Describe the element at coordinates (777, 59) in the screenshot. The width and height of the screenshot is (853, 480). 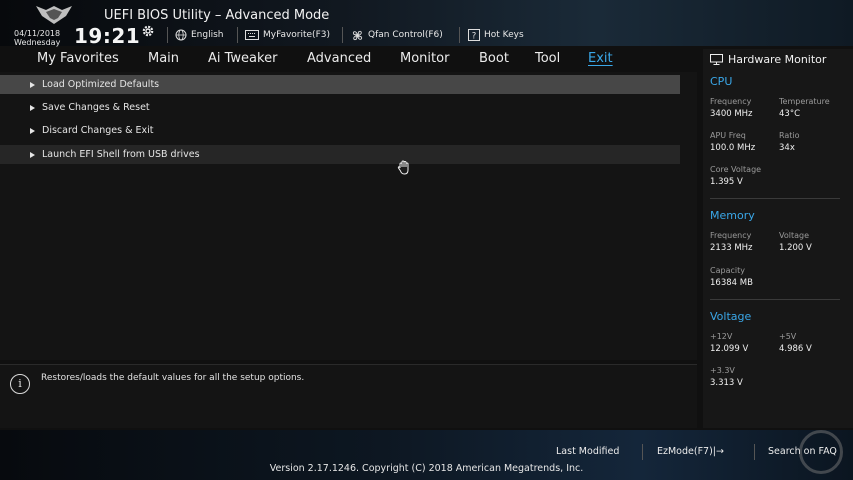
I see `hardware-monitor-label: Hardware Monitor` at that location.